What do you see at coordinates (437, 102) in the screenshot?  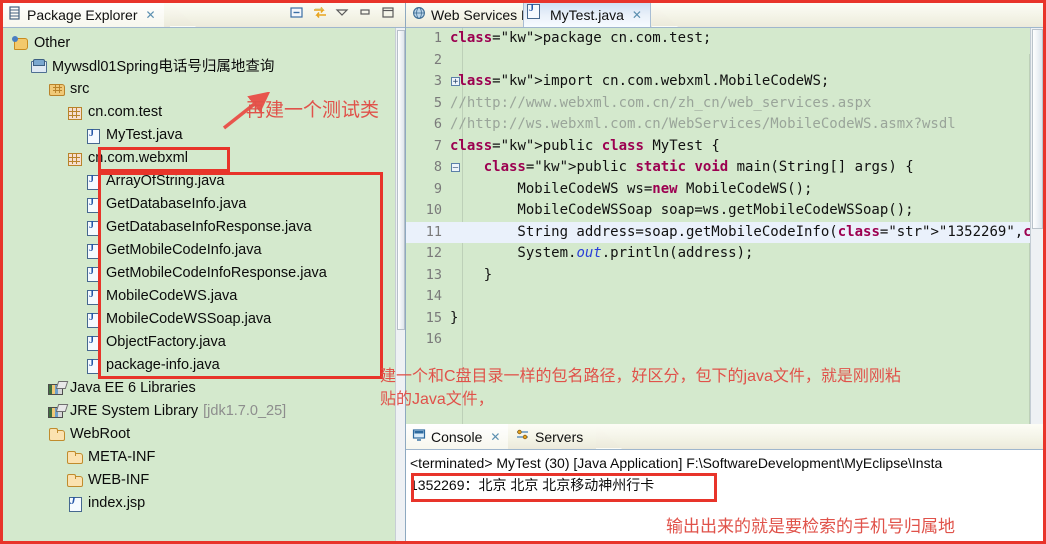 I see `line-number: 5` at bounding box center [437, 102].